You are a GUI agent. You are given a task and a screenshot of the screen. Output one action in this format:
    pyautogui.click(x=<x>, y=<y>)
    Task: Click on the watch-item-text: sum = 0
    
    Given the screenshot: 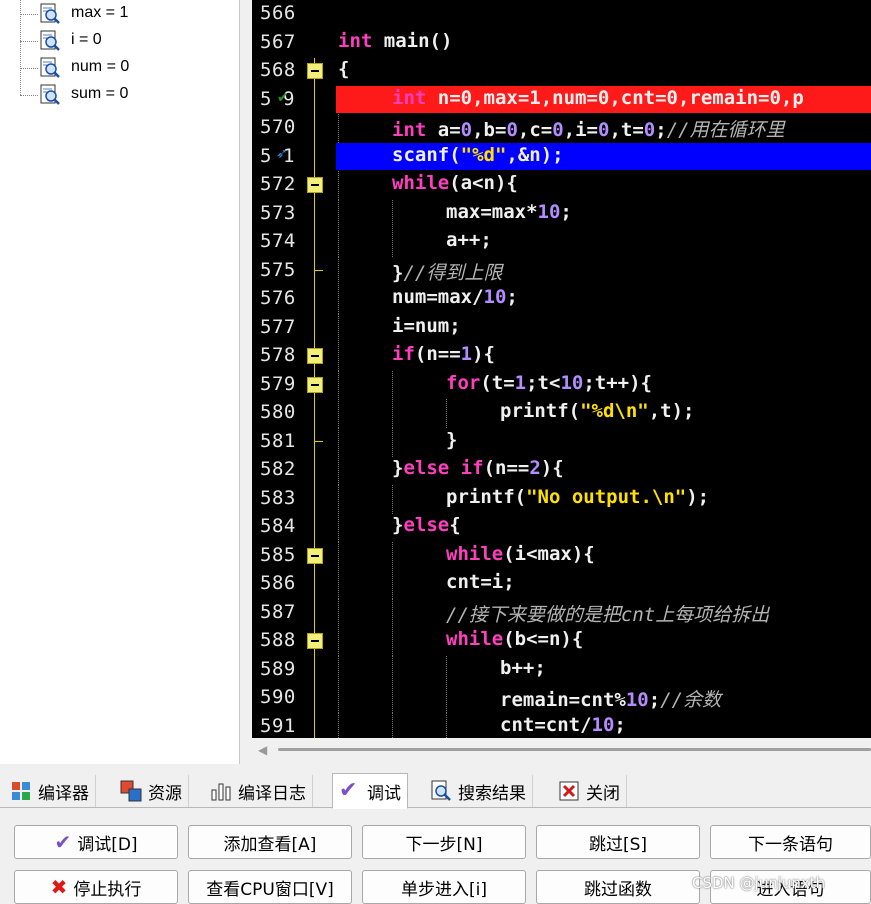 What is the action you would take?
    pyautogui.click(x=100, y=93)
    